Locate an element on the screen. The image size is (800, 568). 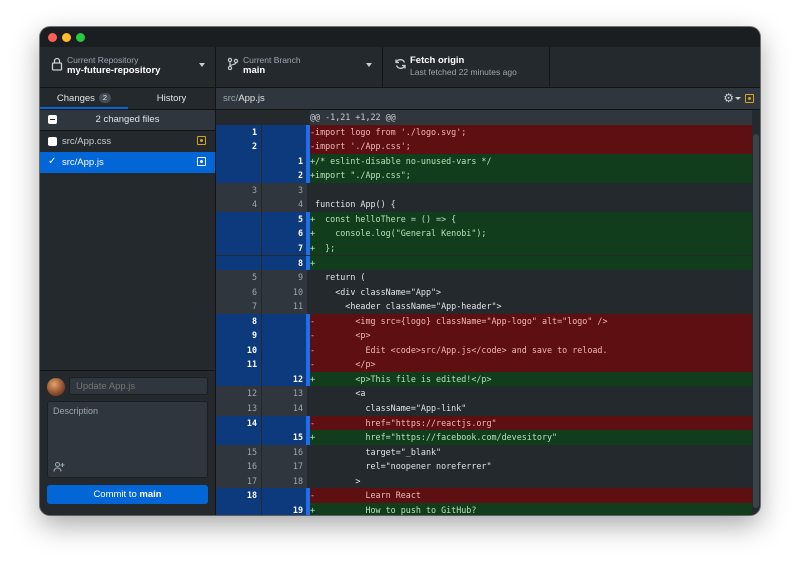
diff-line-deleted: 1 -import logo from './logo.svg'; is located at coordinates (484, 132).